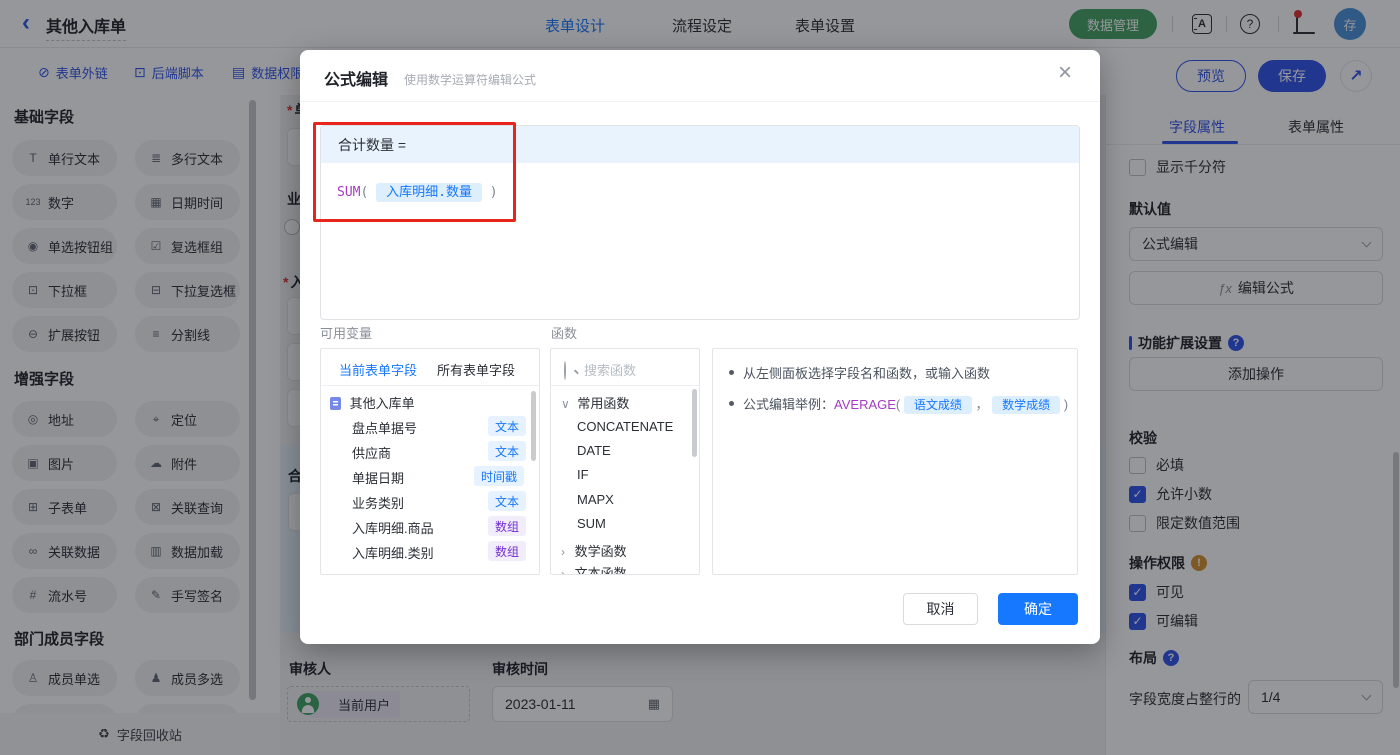 The height and width of the screenshot is (755, 1400). What do you see at coordinates (1038, 609) in the screenshot?
I see `confirm-button: 确定` at bounding box center [1038, 609].